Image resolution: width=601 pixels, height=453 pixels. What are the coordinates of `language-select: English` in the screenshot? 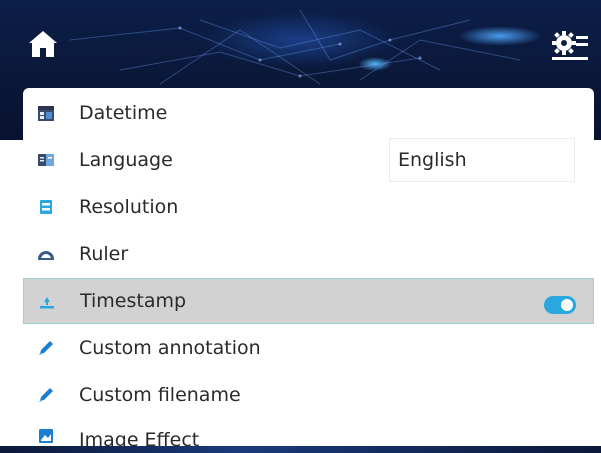 It's located at (482, 160).